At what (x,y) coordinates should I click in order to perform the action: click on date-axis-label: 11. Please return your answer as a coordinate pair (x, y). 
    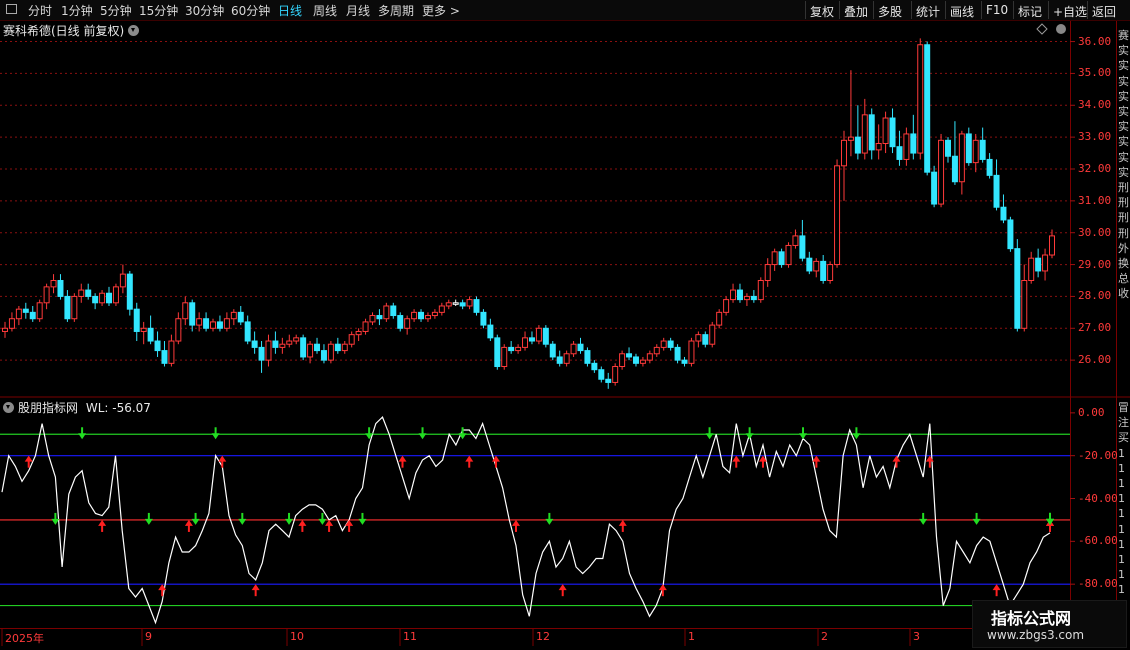
    Looking at the image, I should click on (410, 636).